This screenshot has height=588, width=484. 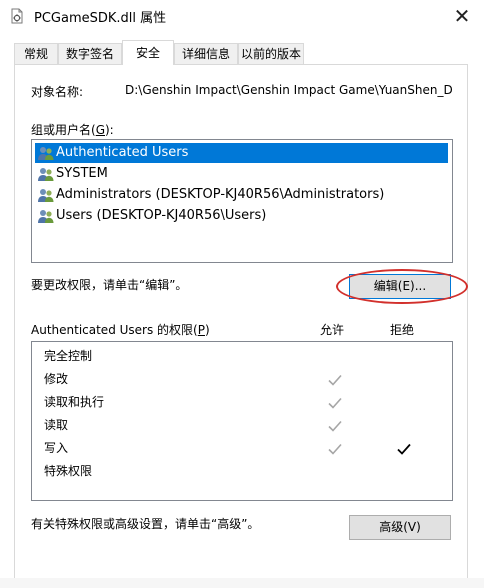 I want to click on advanced-button: 高级(V), so click(x=400, y=527).